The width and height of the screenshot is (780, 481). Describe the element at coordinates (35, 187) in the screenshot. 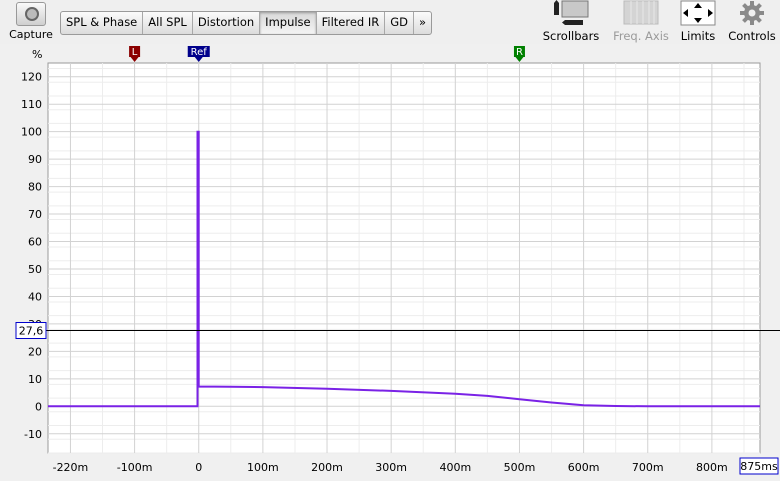

I see `y-tick-label: 80` at that location.